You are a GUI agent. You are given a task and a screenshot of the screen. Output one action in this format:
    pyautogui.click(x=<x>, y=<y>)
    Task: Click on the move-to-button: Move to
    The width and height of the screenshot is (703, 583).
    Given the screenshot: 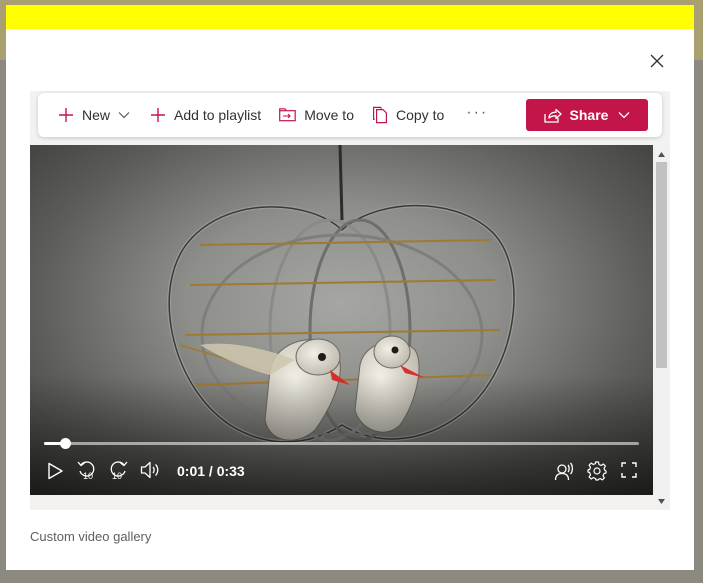 What is the action you would take?
    pyautogui.click(x=316, y=115)
    